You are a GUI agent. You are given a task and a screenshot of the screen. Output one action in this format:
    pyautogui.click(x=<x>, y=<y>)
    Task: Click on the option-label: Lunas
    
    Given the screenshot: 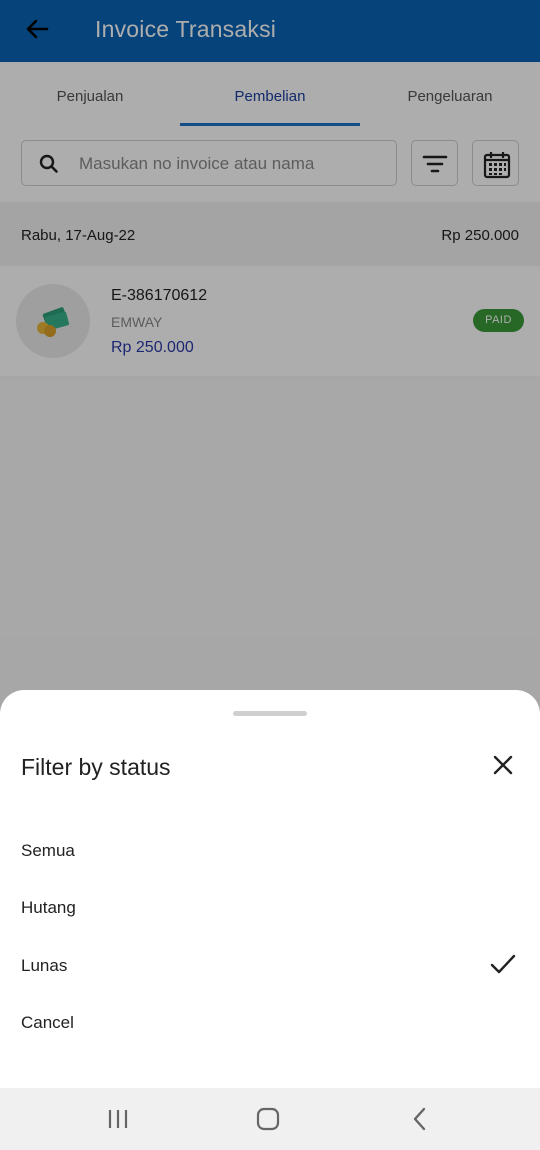 What is the action you would take?
    pyautogui.click(x=44, y=965)
    